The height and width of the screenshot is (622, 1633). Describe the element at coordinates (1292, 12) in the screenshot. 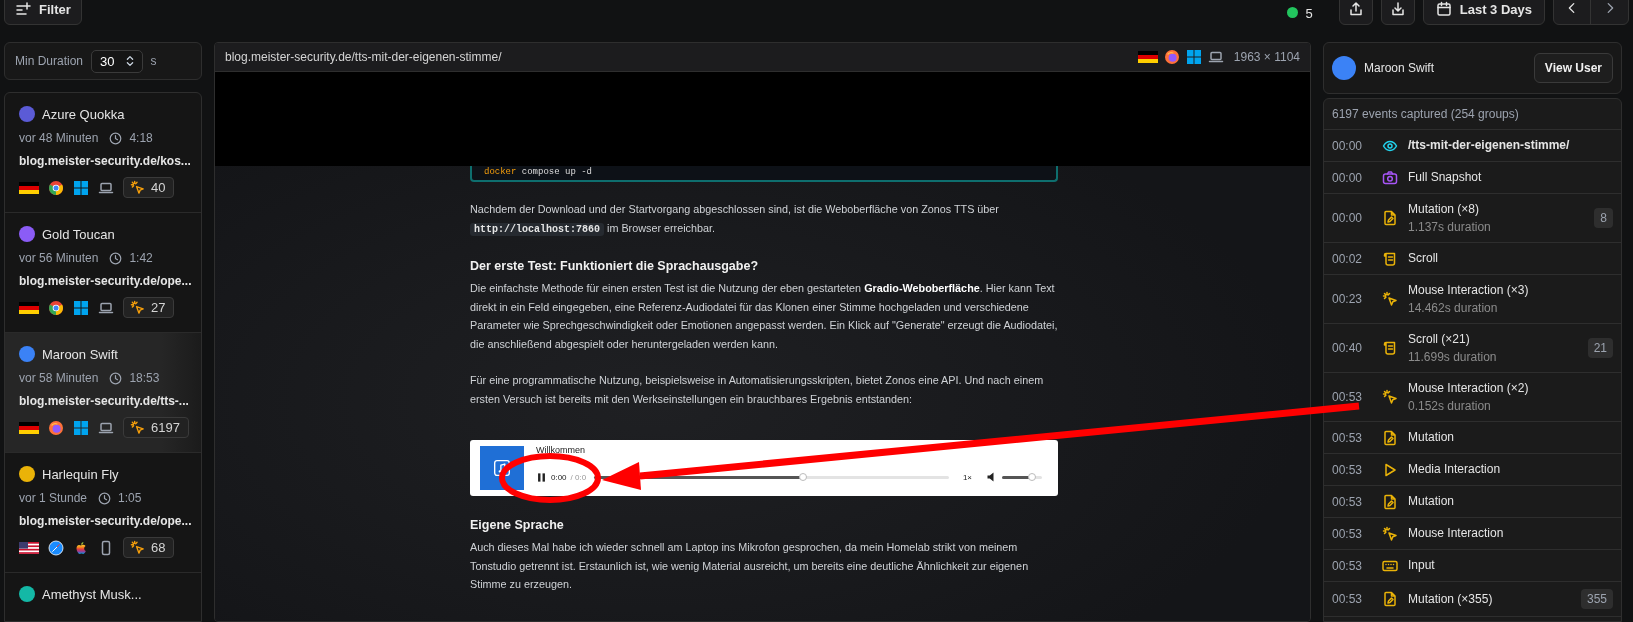

I see `status-dot-icon` at that location.